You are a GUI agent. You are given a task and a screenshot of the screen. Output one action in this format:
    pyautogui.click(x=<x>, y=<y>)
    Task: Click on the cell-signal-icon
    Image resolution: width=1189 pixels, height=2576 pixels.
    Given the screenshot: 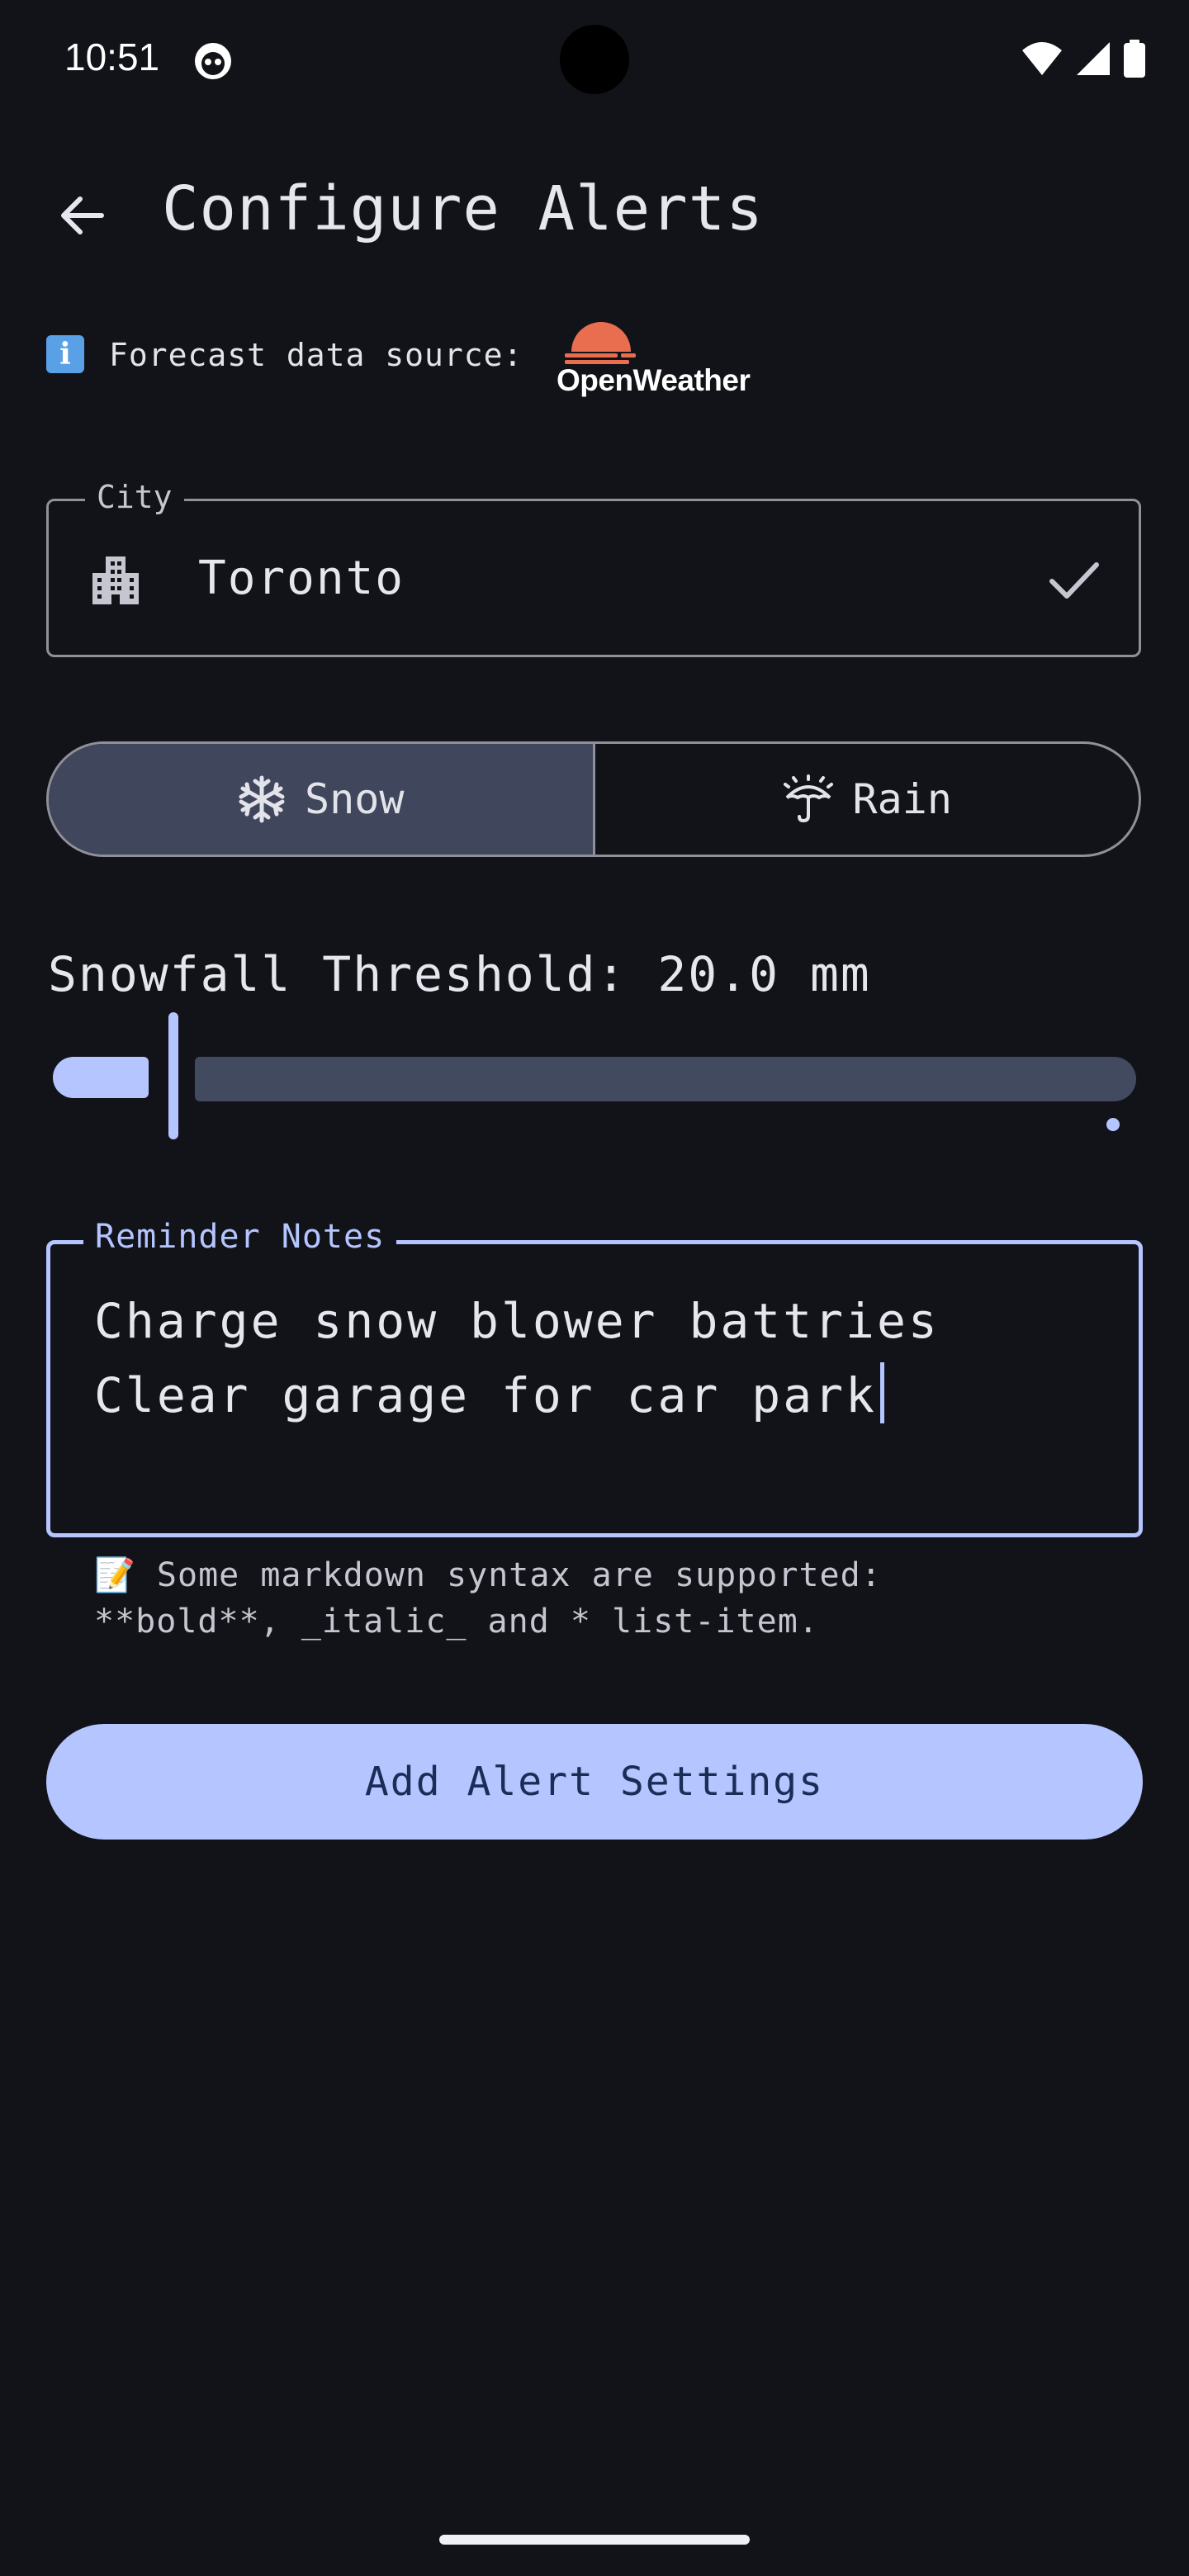 What is the action you would take?
    pyautogui.click(x=1093, y=58)
    